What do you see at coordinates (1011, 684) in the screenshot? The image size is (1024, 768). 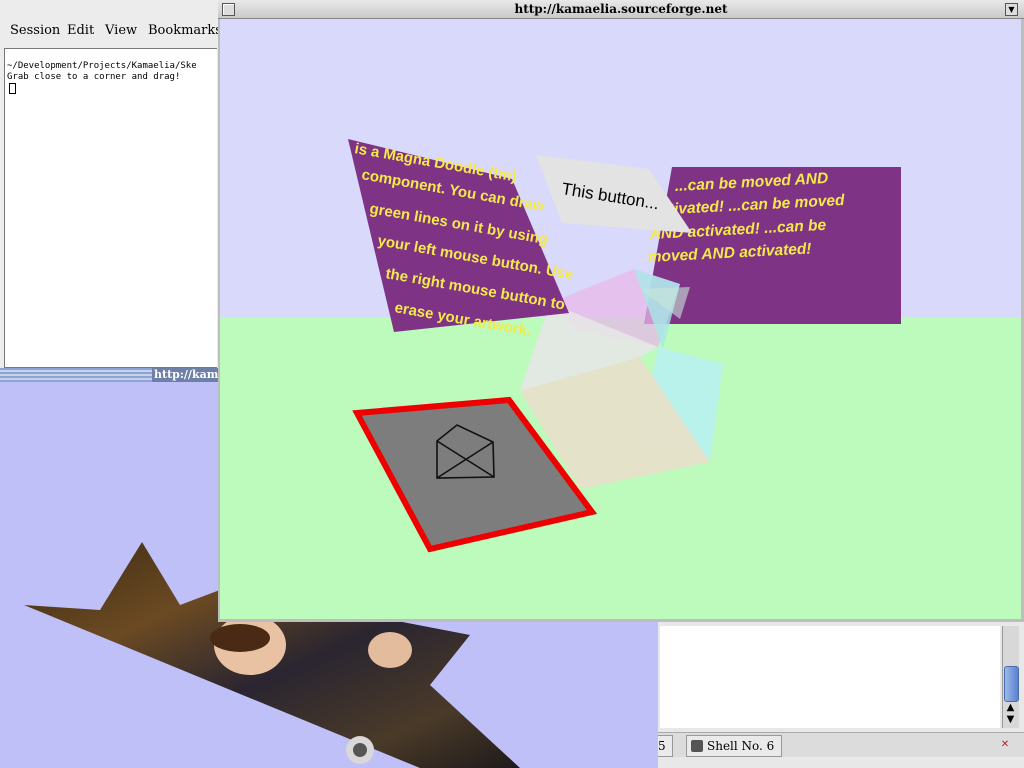 I see `scrollbar-thumb` at bounding box center [1011, 684].